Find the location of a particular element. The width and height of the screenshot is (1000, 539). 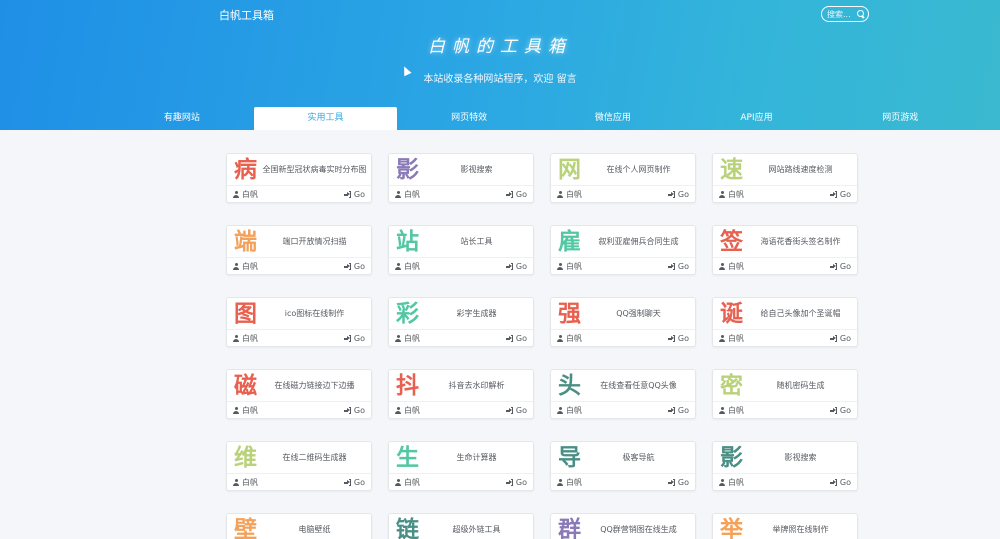

card-initial: 举 is located at coordinates (731, 527).